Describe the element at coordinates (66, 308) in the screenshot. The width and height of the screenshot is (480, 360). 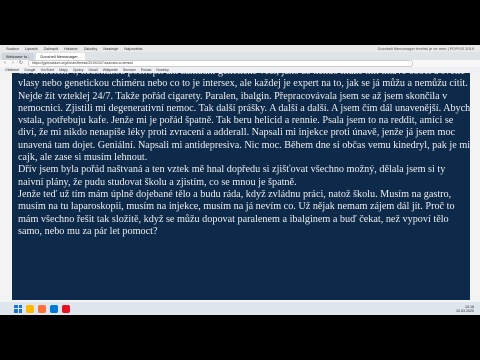
I see `app-icon` at that location.